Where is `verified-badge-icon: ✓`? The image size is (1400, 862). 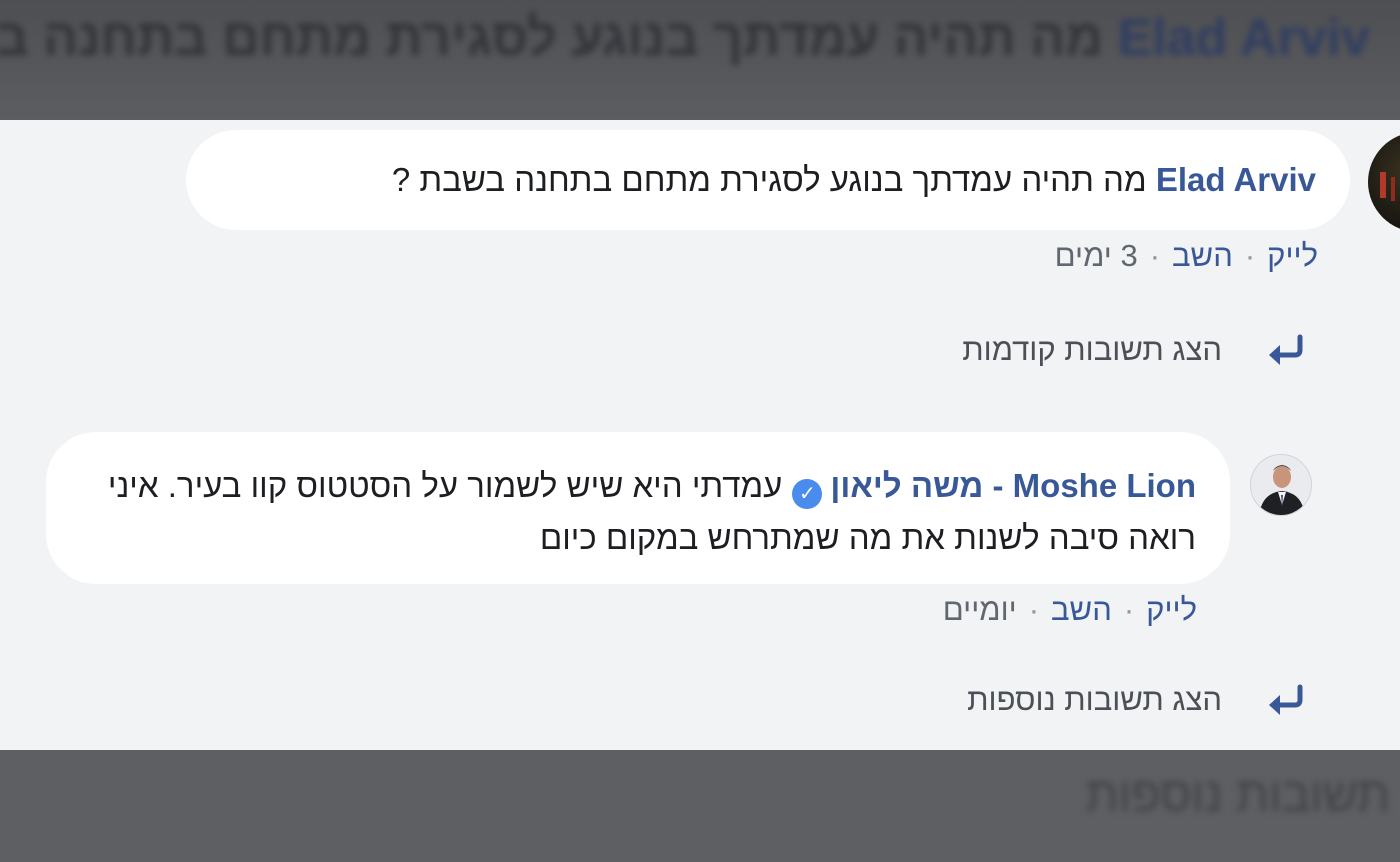
verified-badge-icon: ✓ is located at coordinates (807, 494).